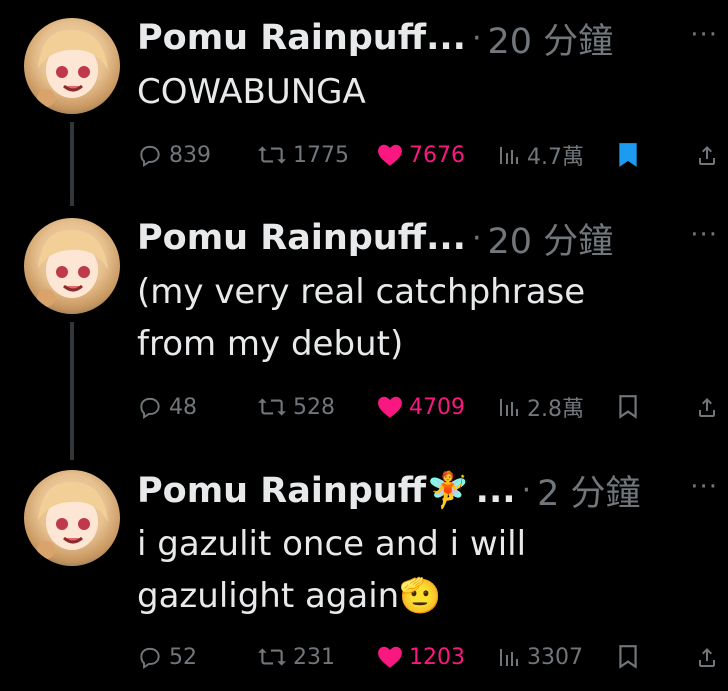  What do you see at coordinates (361, 292) in the screenshot?
I see `tweet-text-line: (my very real catchphrase` at bounding box center [361, 292].